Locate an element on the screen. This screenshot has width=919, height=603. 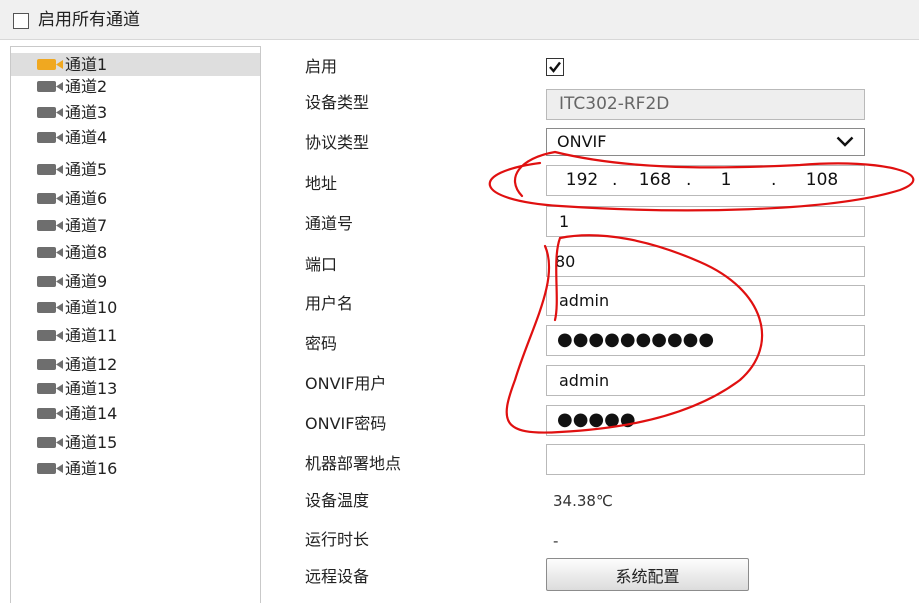
channel-list-item: 通道12 is located at coordinates (135, 364).